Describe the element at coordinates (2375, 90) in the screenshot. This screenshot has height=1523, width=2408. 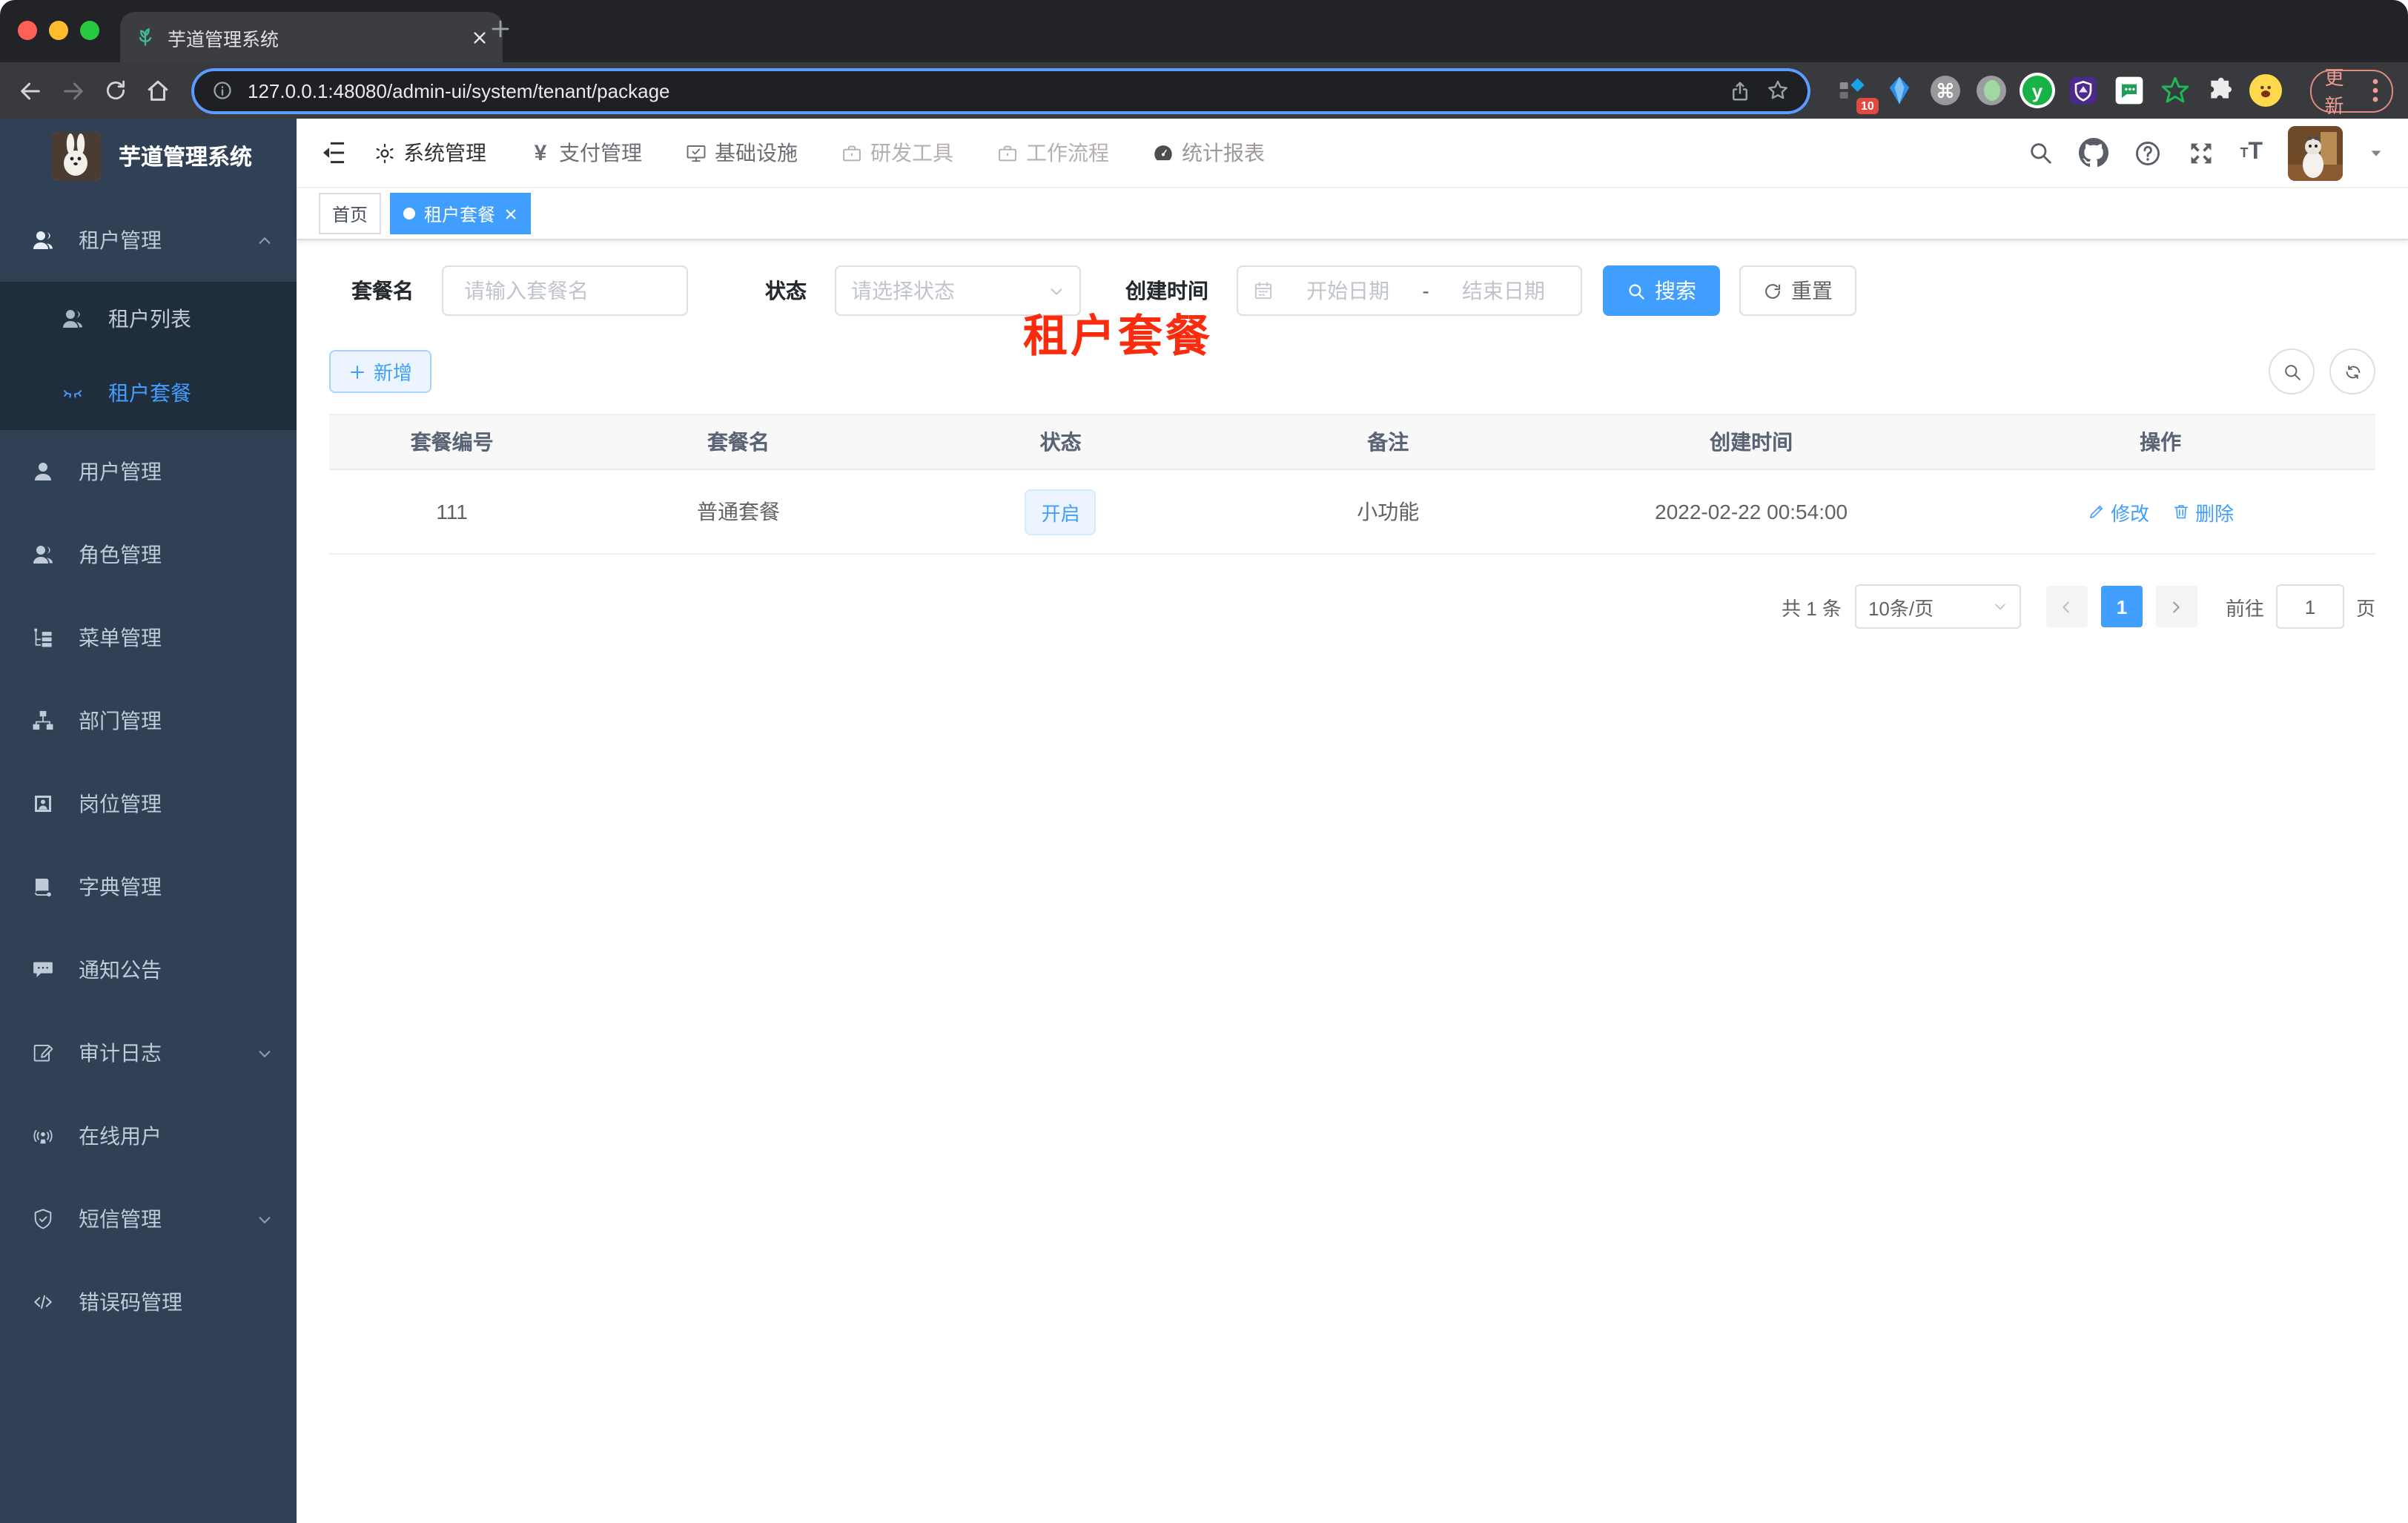
I see `kebab-menu-icon` at that location.